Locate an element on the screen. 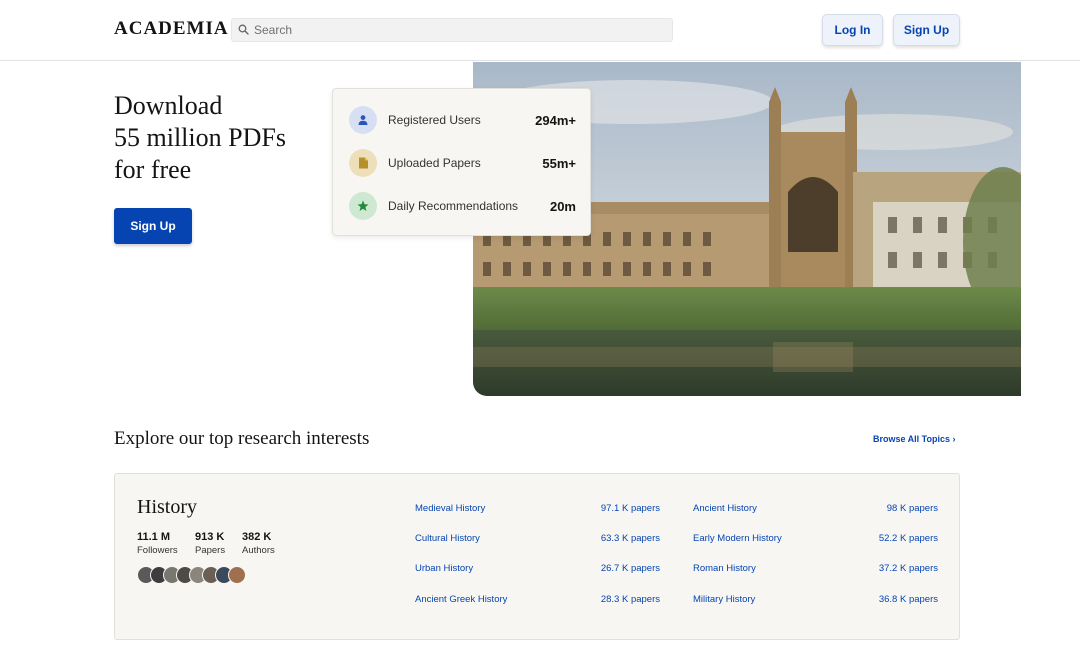 The height and width of the screenshot is (650, 1080). subtopic-link: Ancient Greek History is located at coordinates (461, 599).